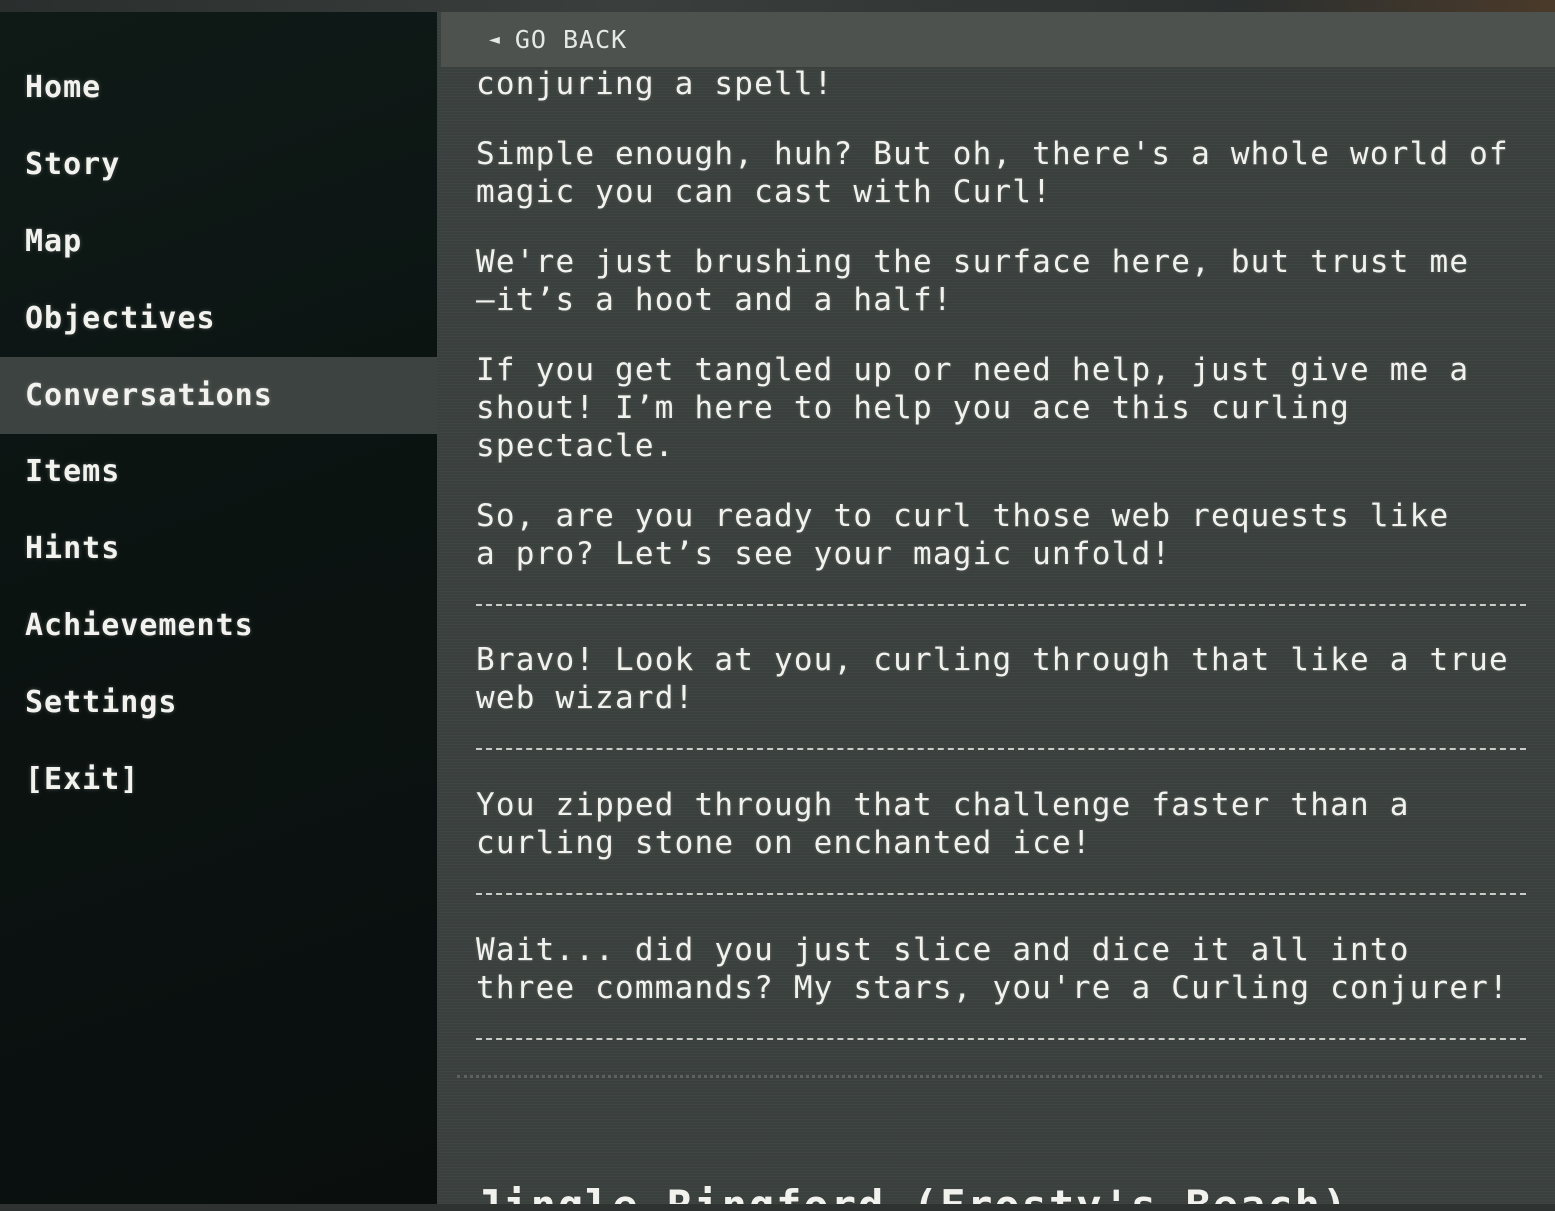 Image resolution: width=1555 pixels, height=1211 pixels. I want to click on sidebar-item-achievements: Achievements, so click(218, 625).